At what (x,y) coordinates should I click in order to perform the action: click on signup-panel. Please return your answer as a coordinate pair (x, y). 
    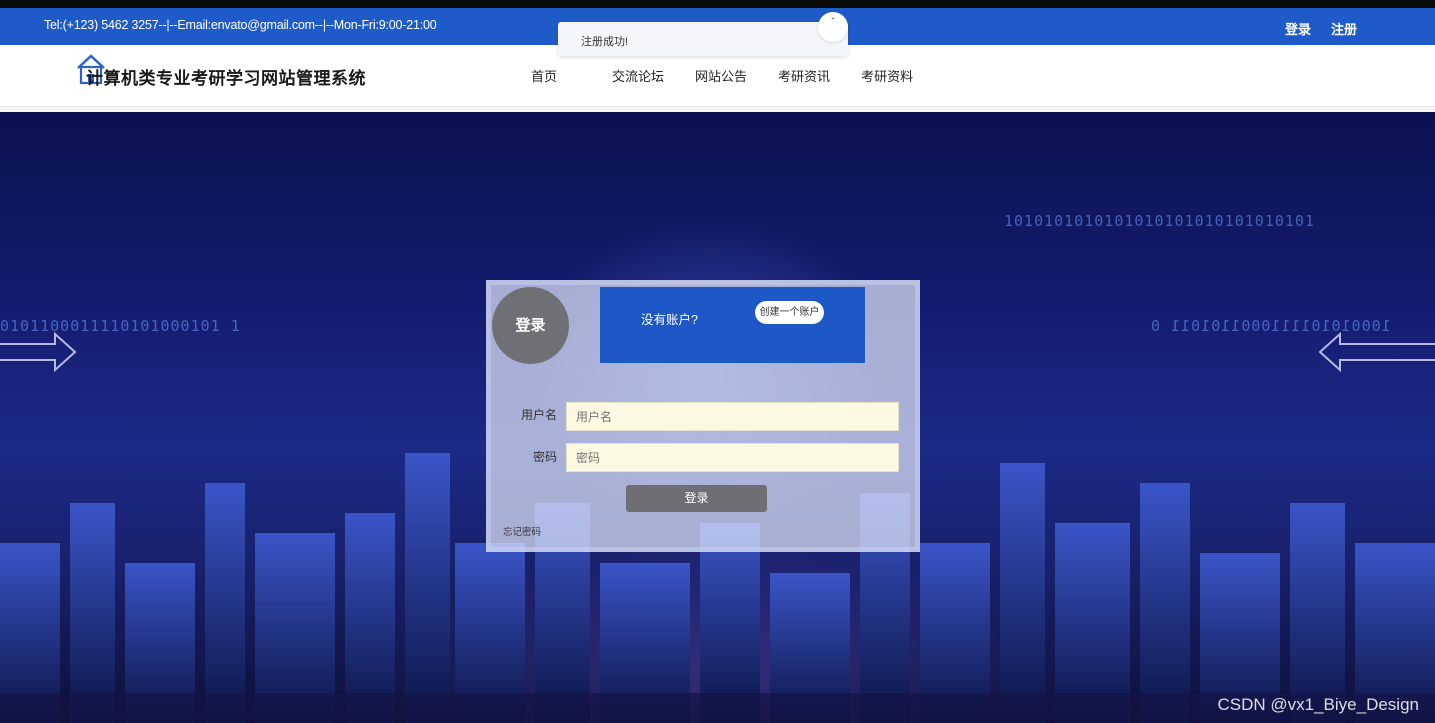
    Looking at the image, I should click on (732, 325).